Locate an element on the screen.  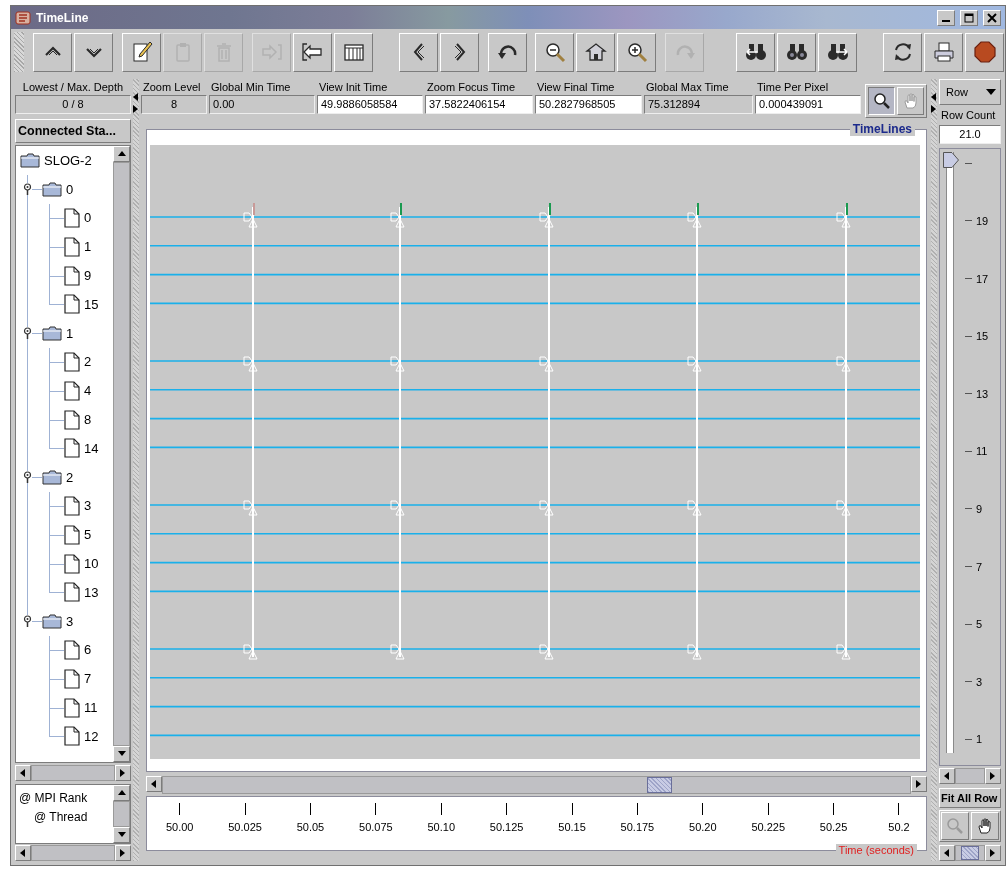
tree-node-label: 7 is located at coordinates (88, 679).